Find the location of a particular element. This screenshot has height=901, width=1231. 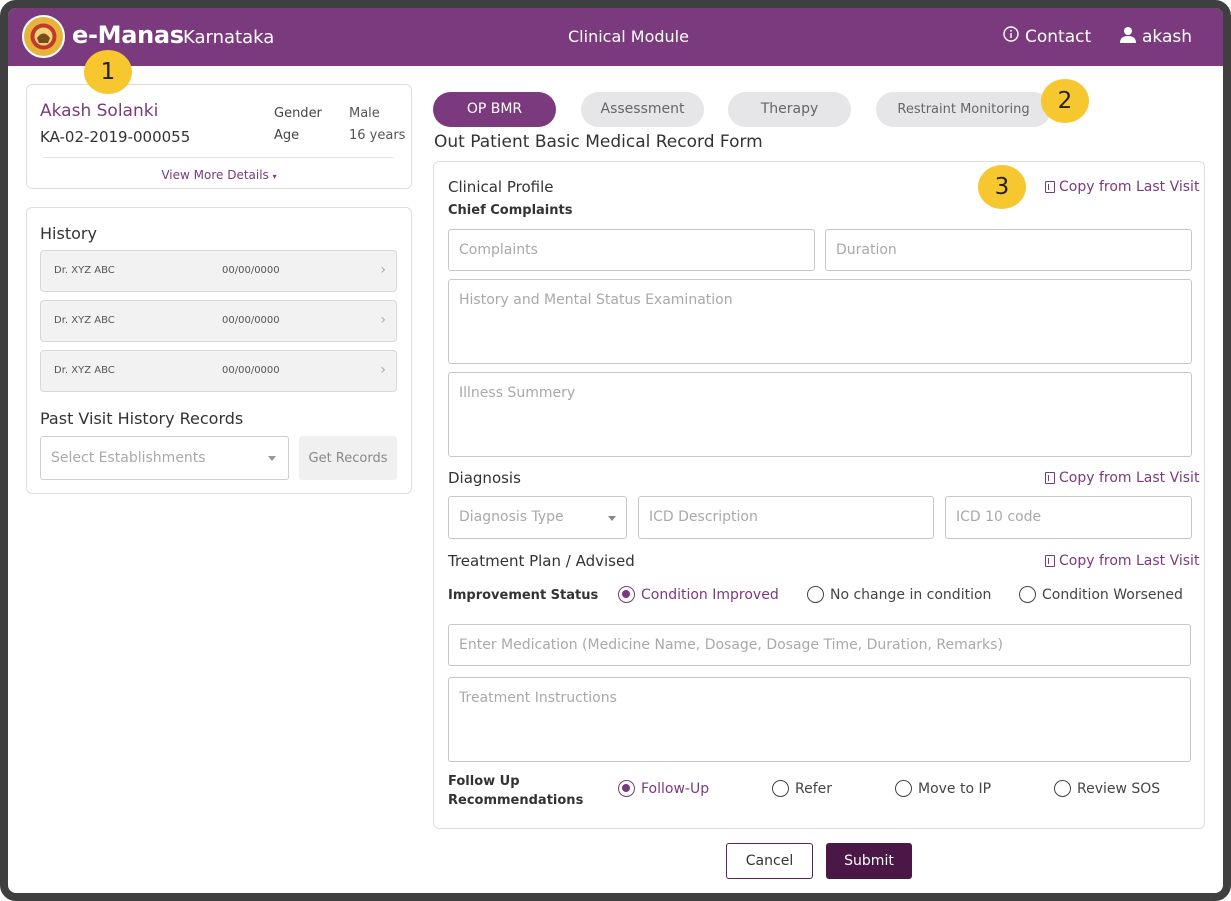

user-icon is located at coordinates (1128, 37).